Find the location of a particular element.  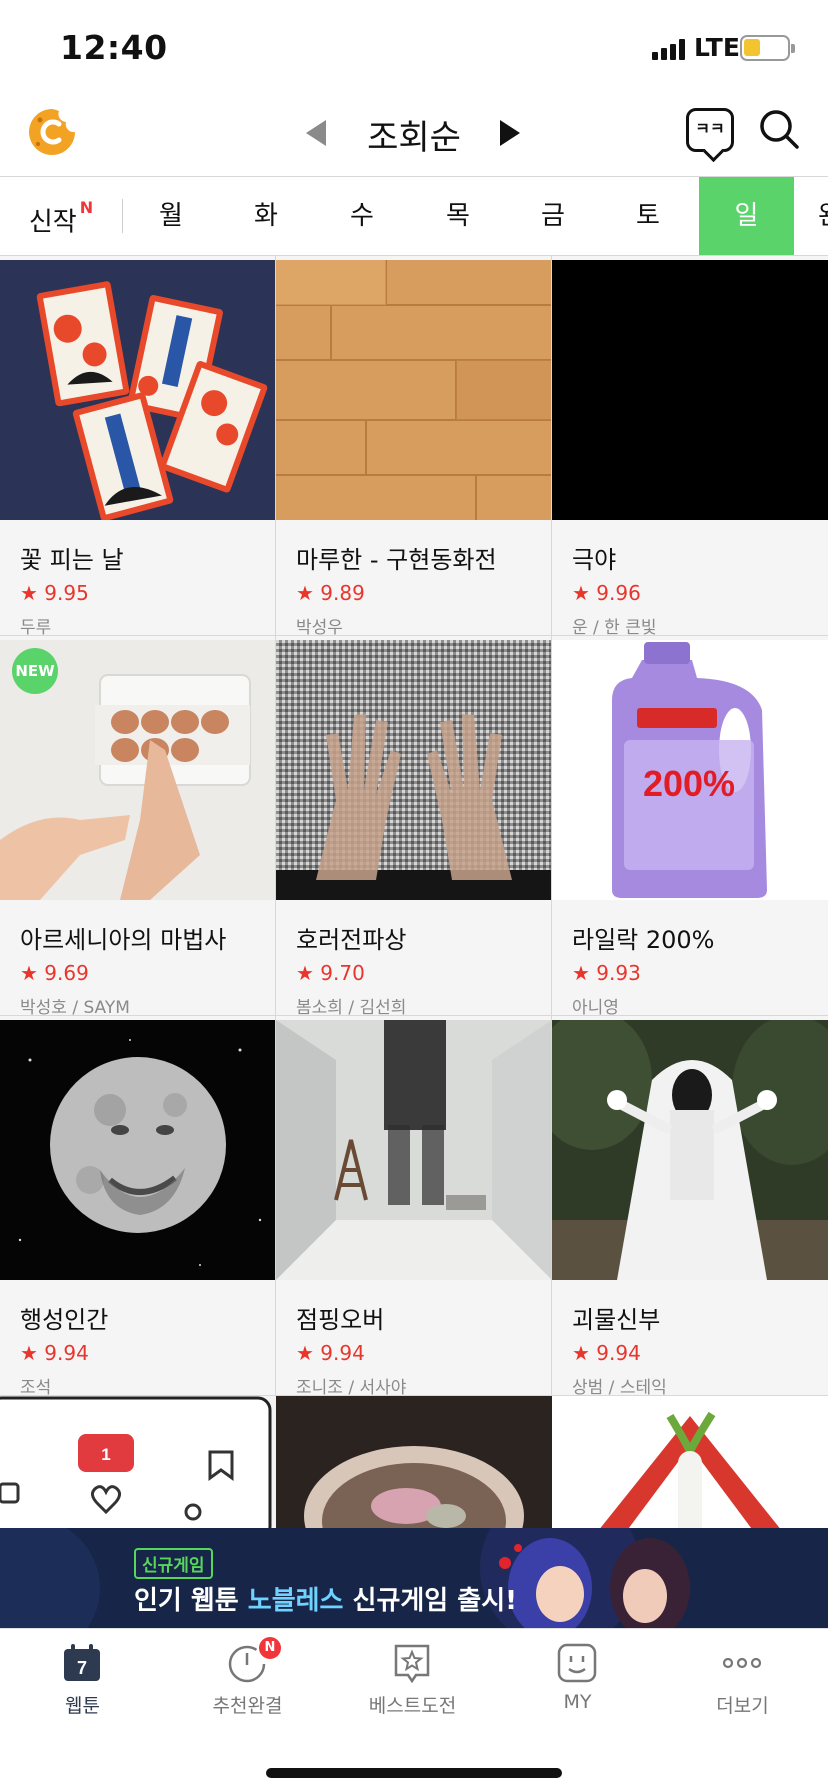

webtoon-author: 상범 / 스테익 is located at coordinates (619, 1387).